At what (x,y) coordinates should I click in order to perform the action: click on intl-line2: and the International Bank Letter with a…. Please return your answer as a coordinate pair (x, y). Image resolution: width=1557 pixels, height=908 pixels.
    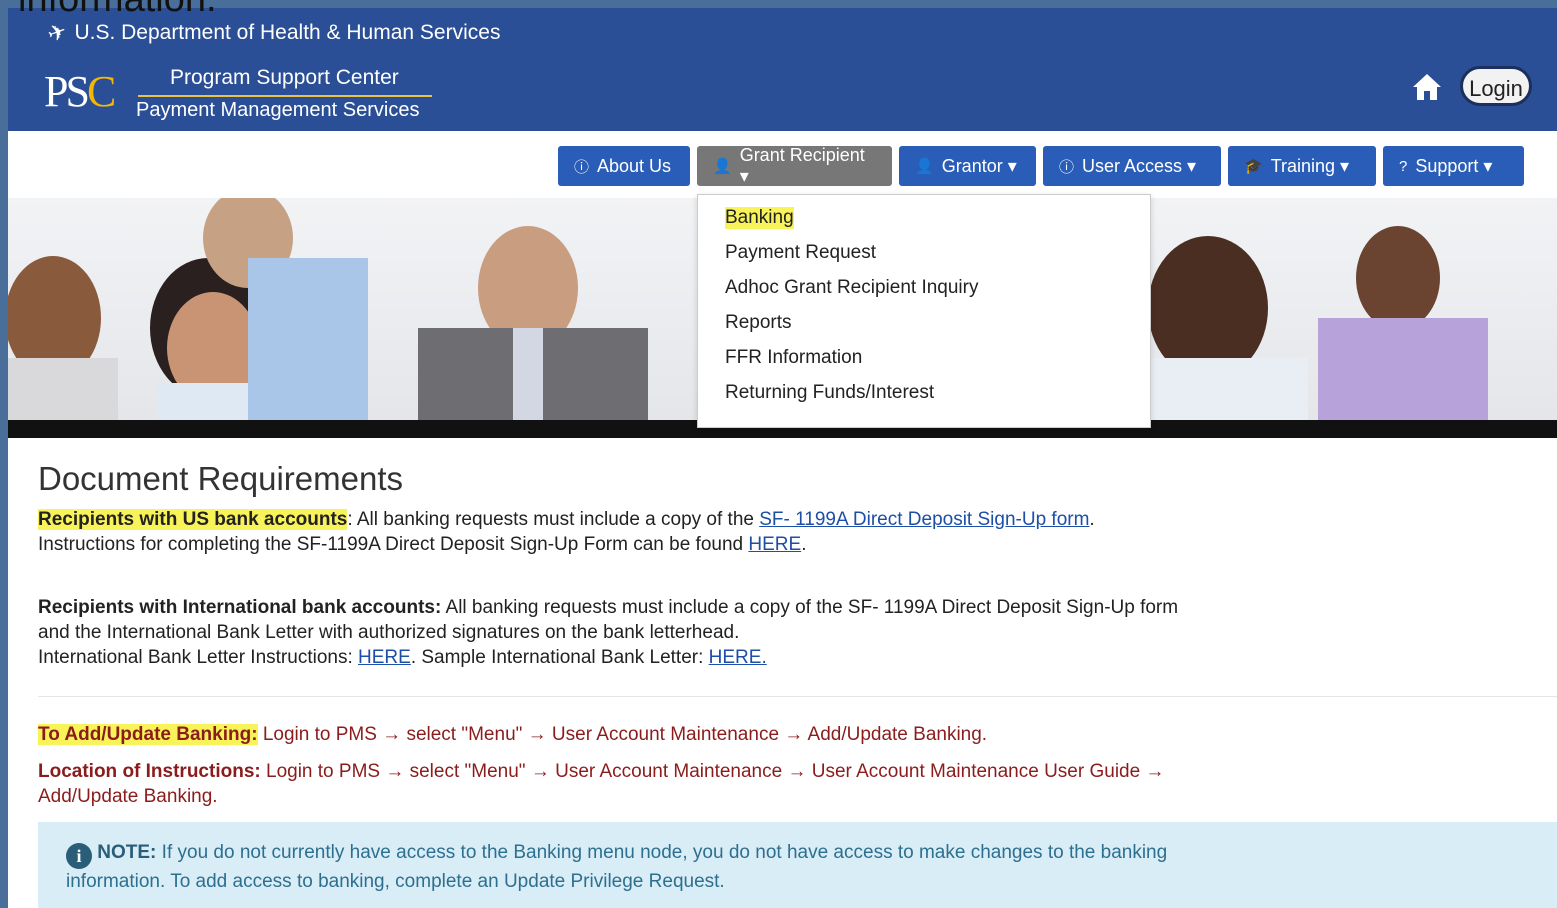
    Looking at the image, I should click on (389, 632).